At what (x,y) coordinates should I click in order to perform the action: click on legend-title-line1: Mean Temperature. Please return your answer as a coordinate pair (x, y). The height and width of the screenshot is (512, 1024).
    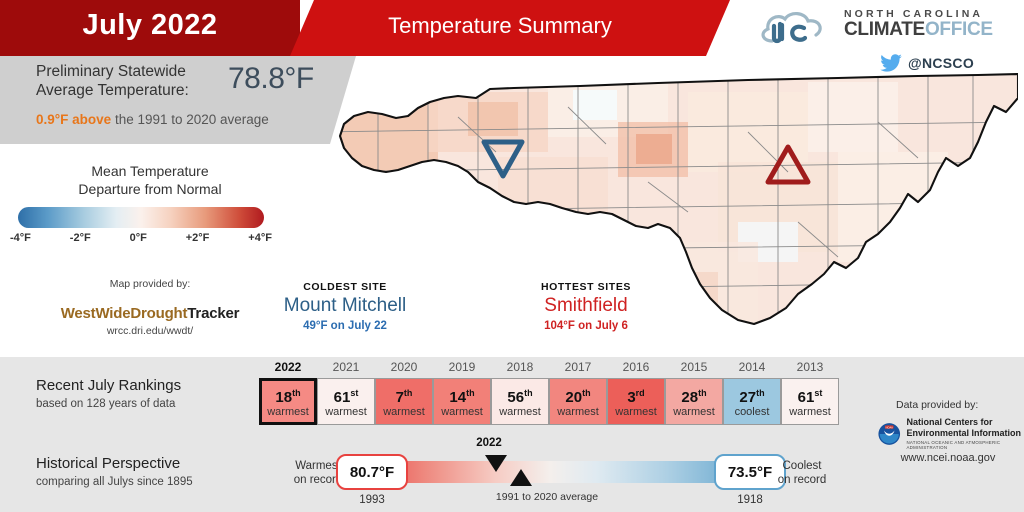
    Looking at the image, I should click on (150, 171).